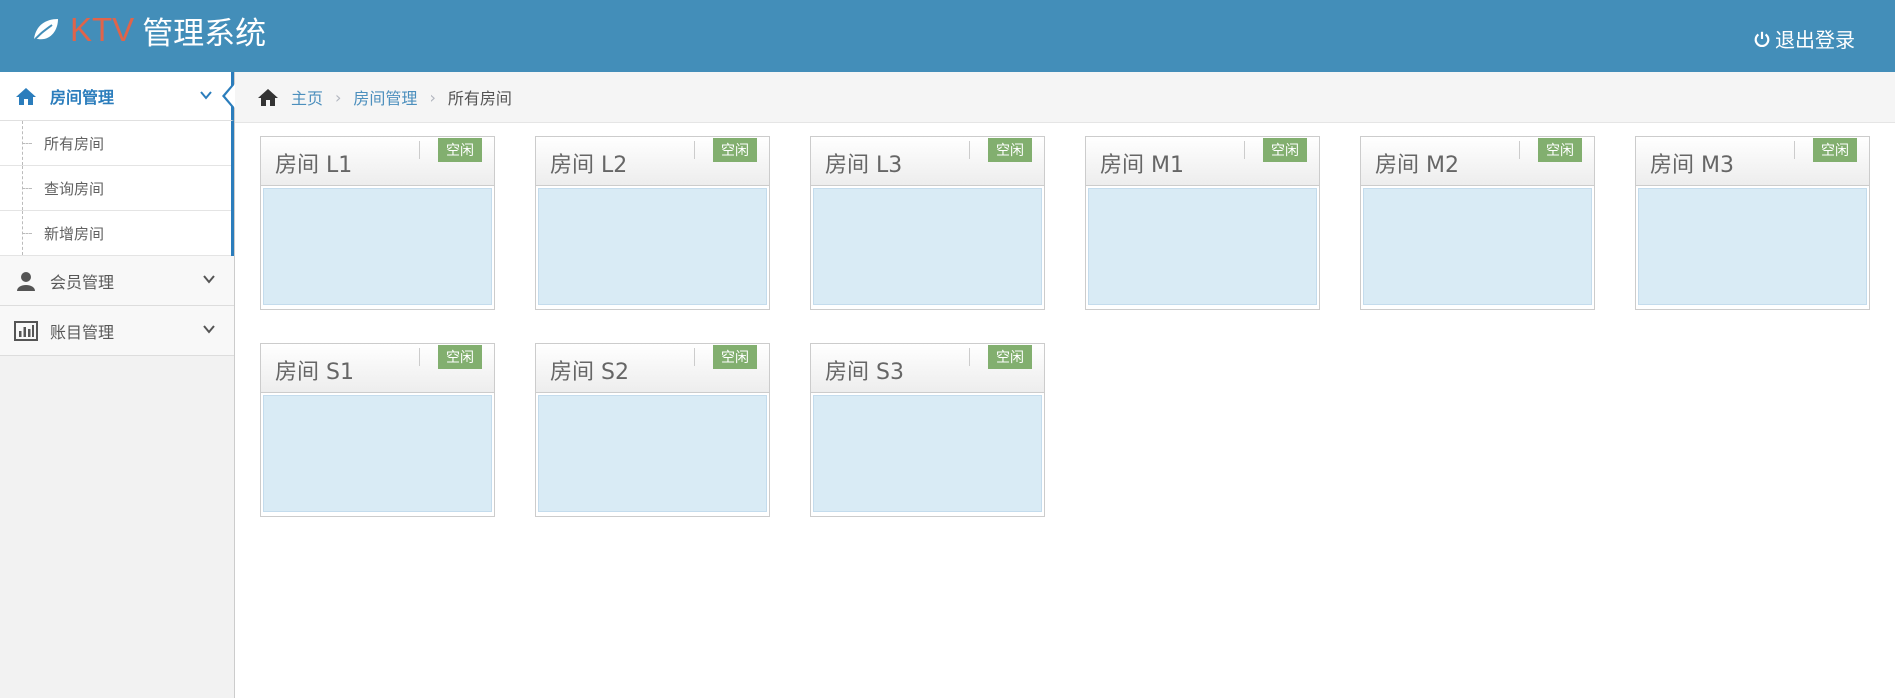 The height and width of the screenshot is (698, 1895). I want to click on room-card: 房间 M2 空闲, so click(1477, 223).